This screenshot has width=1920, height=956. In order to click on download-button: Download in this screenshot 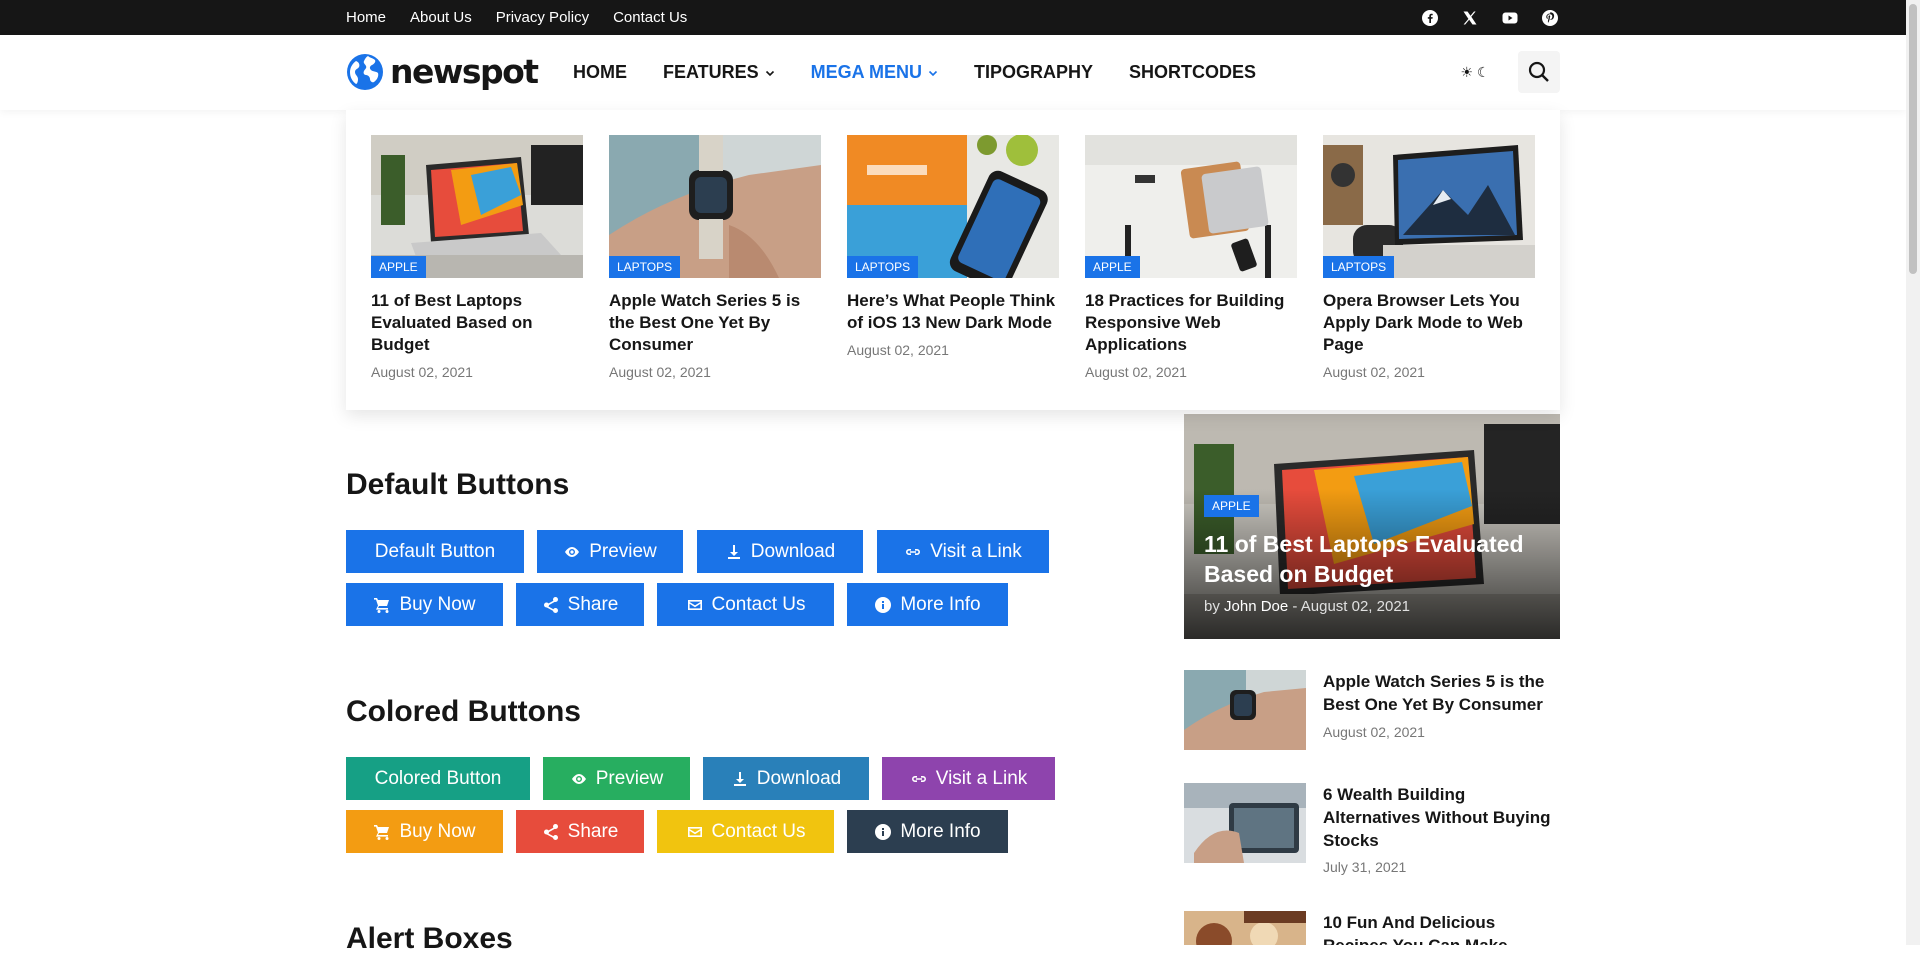, I will do `click(780, 551)`.